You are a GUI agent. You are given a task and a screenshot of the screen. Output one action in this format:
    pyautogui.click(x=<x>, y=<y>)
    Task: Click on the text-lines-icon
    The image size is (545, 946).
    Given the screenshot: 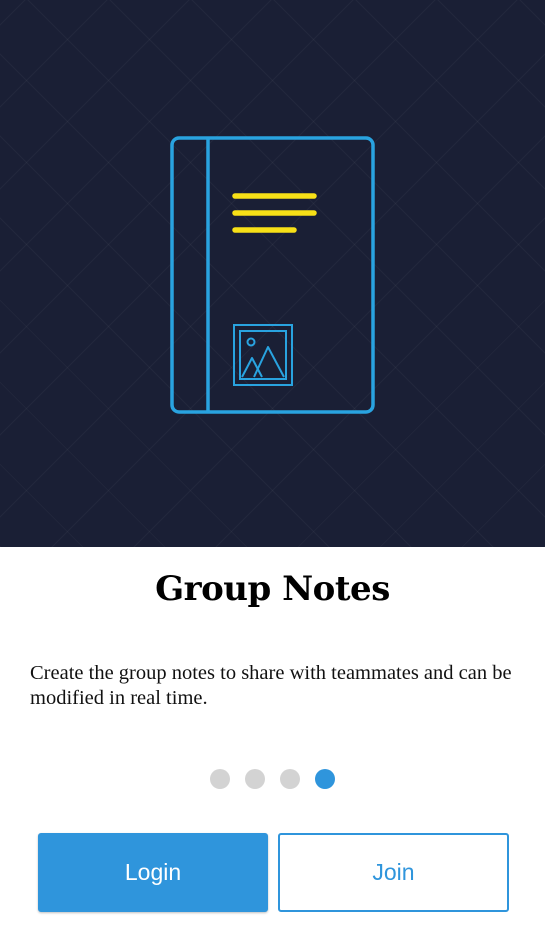 What is the action you would take?
    pyautogui.click(x=274, y=213)
    